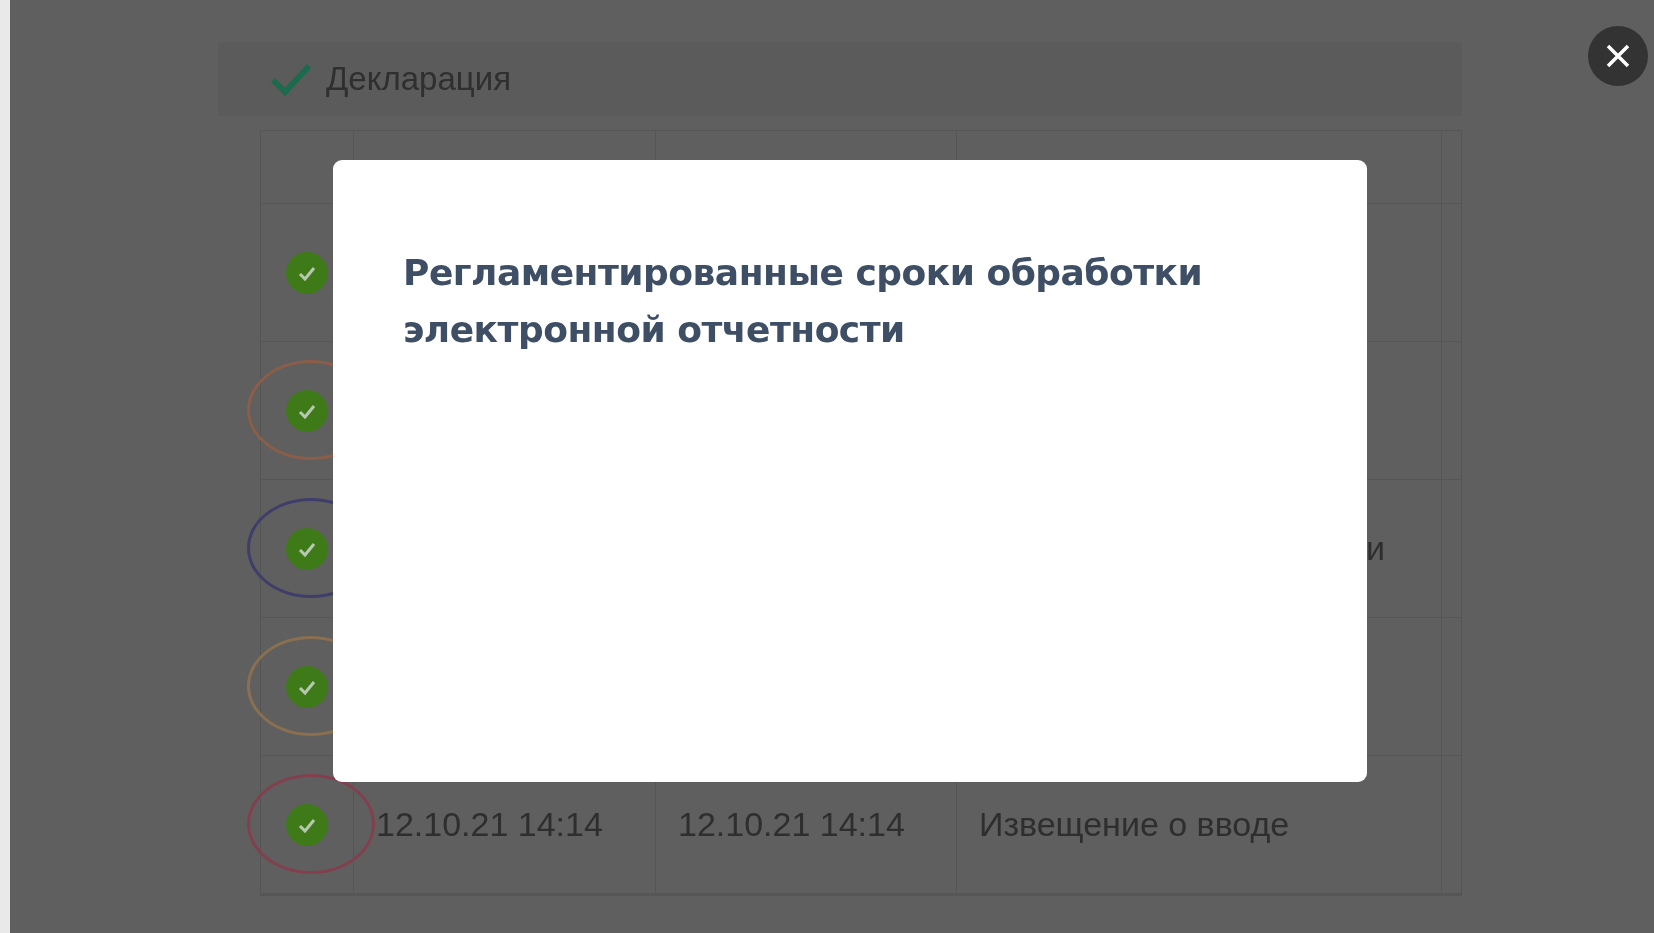 The image size is (1654, 933). I want to click on check-icon, so click(291, 79).